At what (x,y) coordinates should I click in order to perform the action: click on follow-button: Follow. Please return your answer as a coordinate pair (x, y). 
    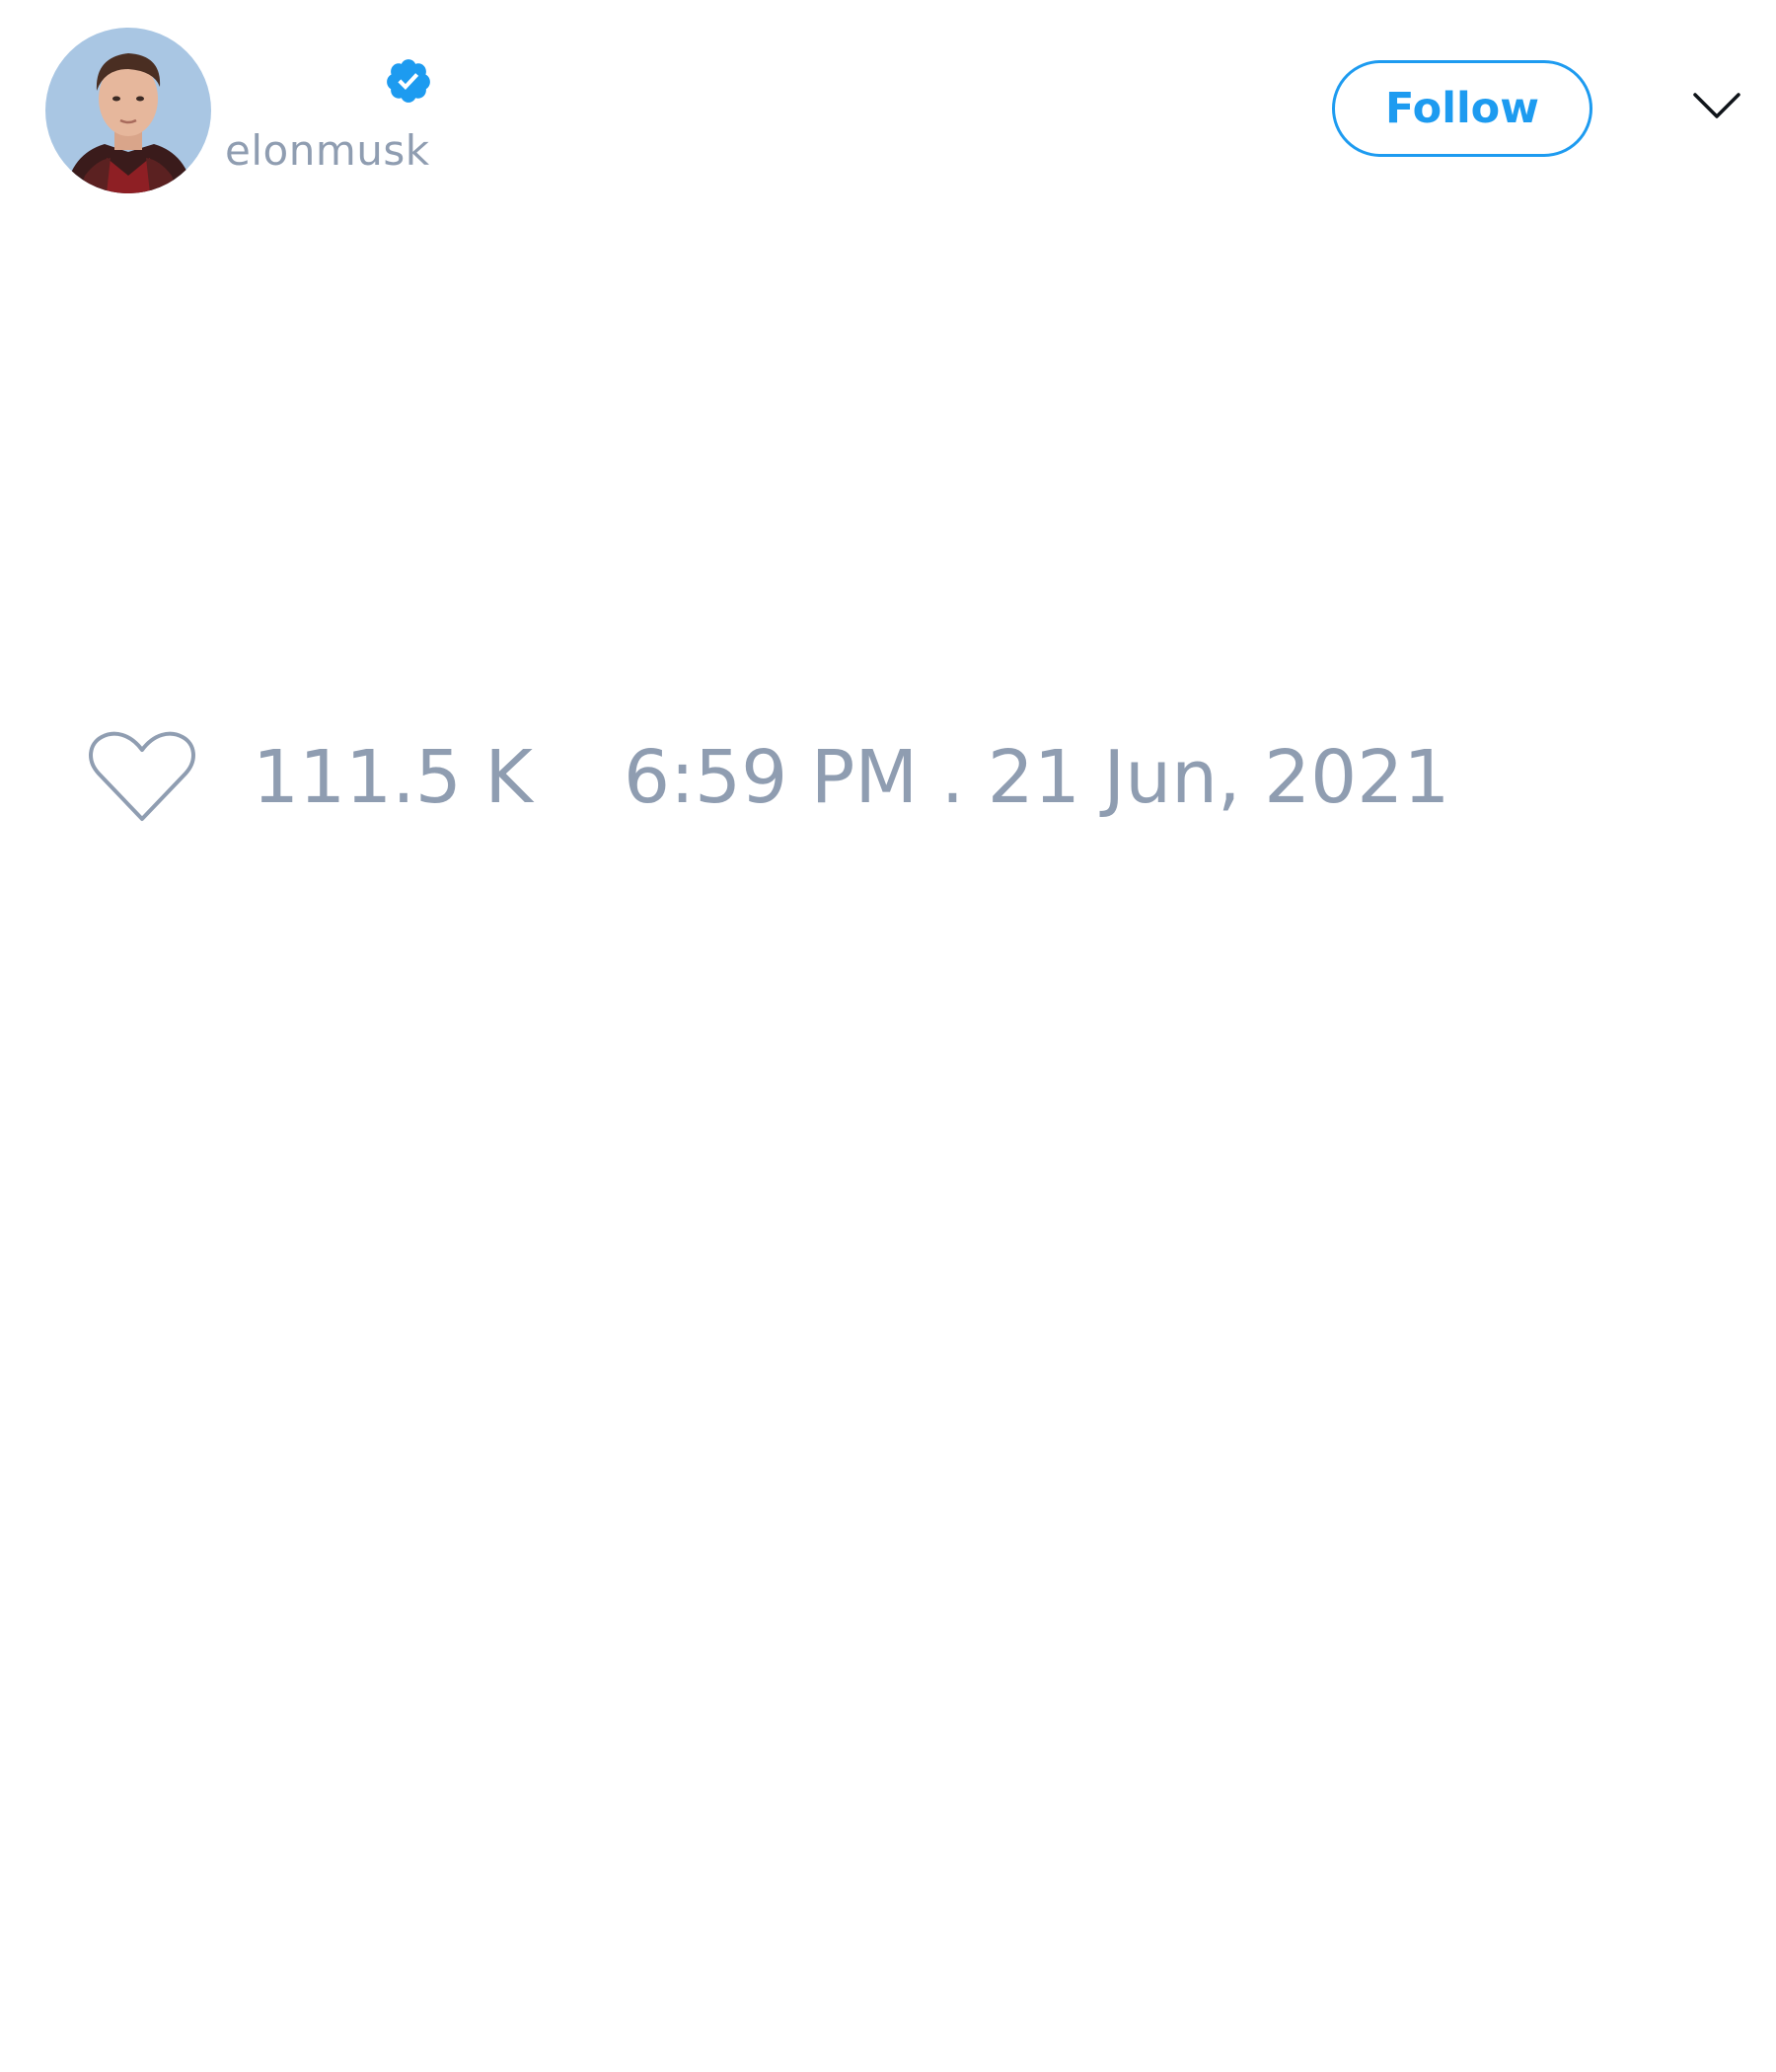
    Looking at the image, I should click on (1462, 109).